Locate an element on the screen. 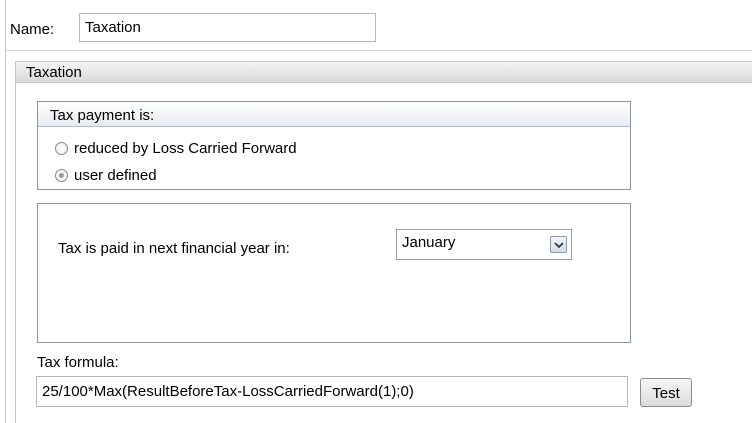 Image resolution: width=752 pixels, height=423 pixels. radio-loss-carried-forward-label: reduced by Loss Carried Forward is located at coordinates (185, 148).